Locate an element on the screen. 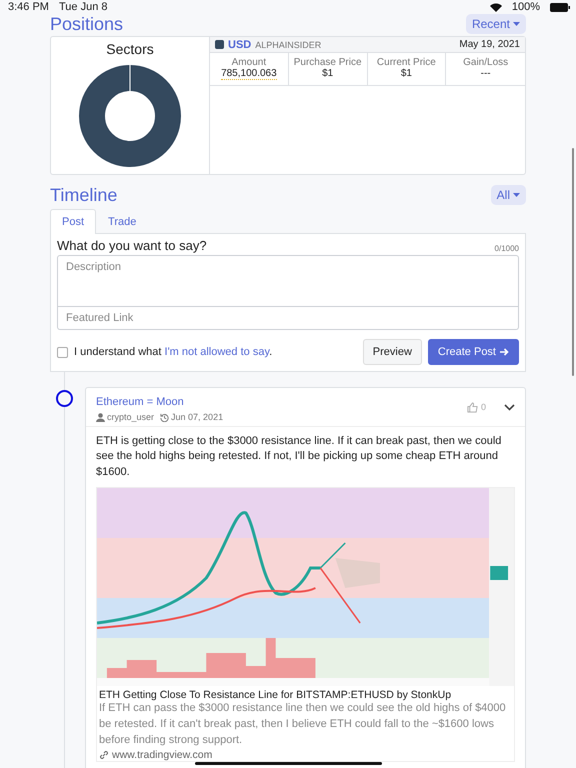 Image resolution: width=576 pixels, height=768 pixels. stat-label: Purchase Price is located at coordinates (328, 62).